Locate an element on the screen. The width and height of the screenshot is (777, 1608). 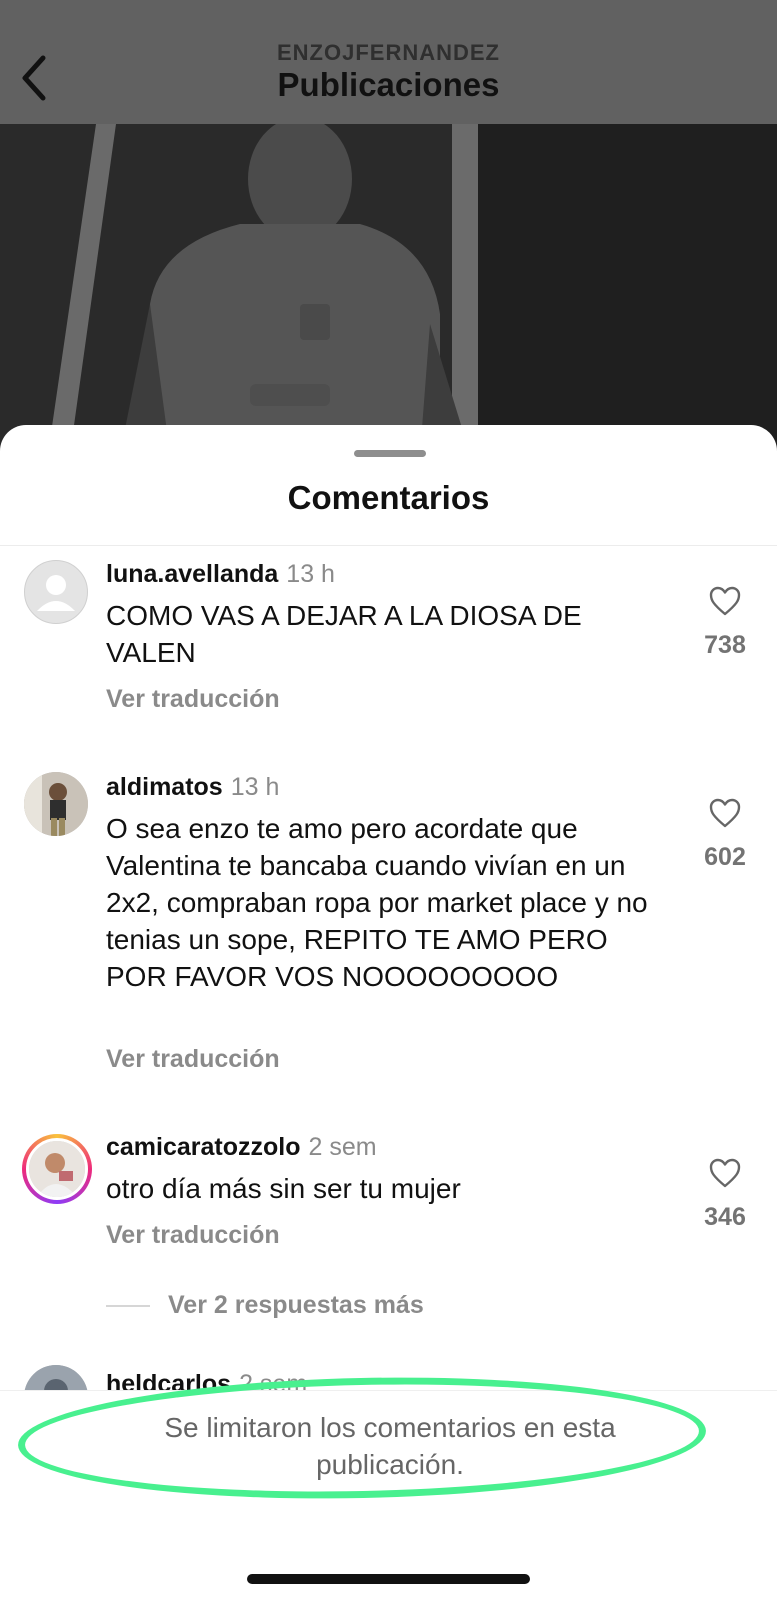
like-count: 738 is located at coordinates (725, 645).